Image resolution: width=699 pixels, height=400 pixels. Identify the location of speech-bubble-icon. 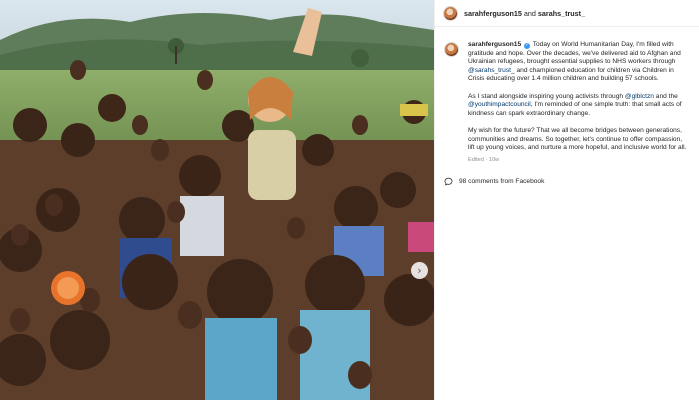
(448, 182).